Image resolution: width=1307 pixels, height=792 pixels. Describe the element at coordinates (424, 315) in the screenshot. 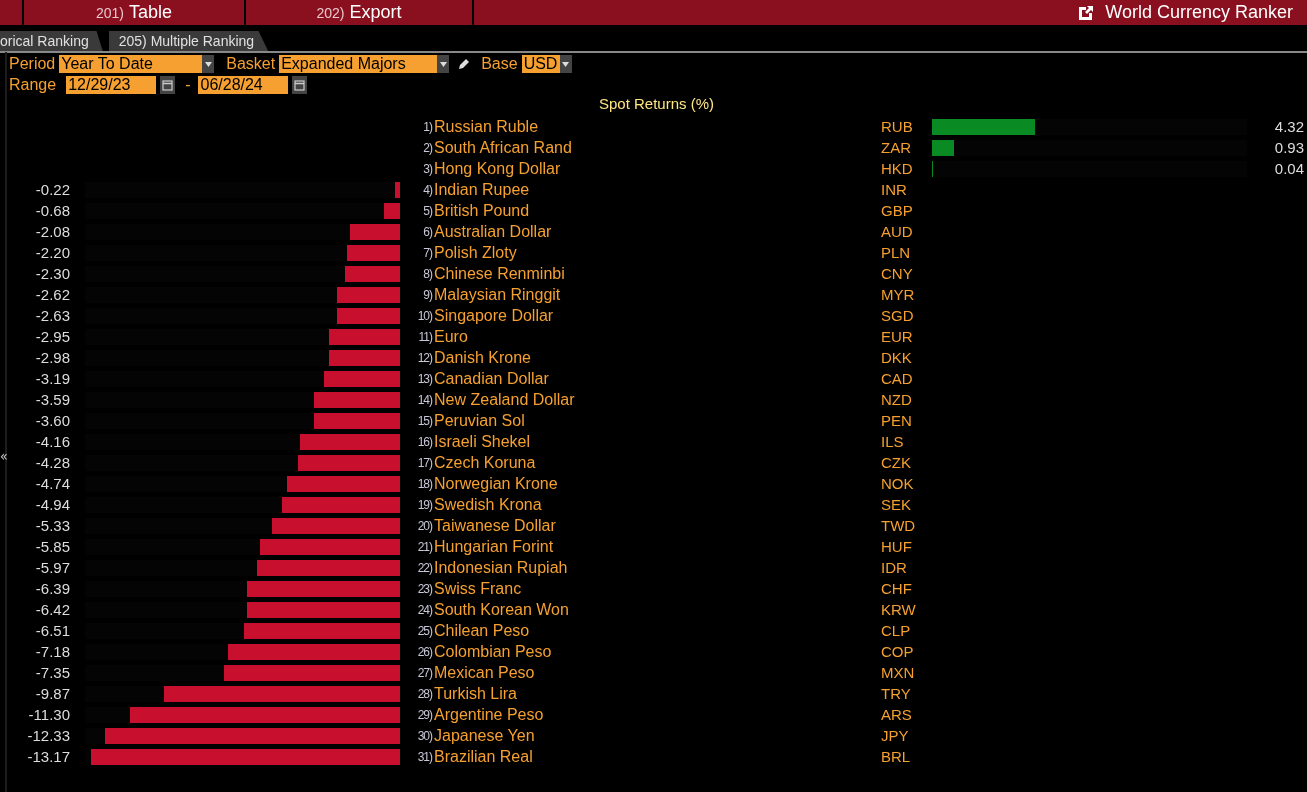

I see `rank-number: 10)` at that location.